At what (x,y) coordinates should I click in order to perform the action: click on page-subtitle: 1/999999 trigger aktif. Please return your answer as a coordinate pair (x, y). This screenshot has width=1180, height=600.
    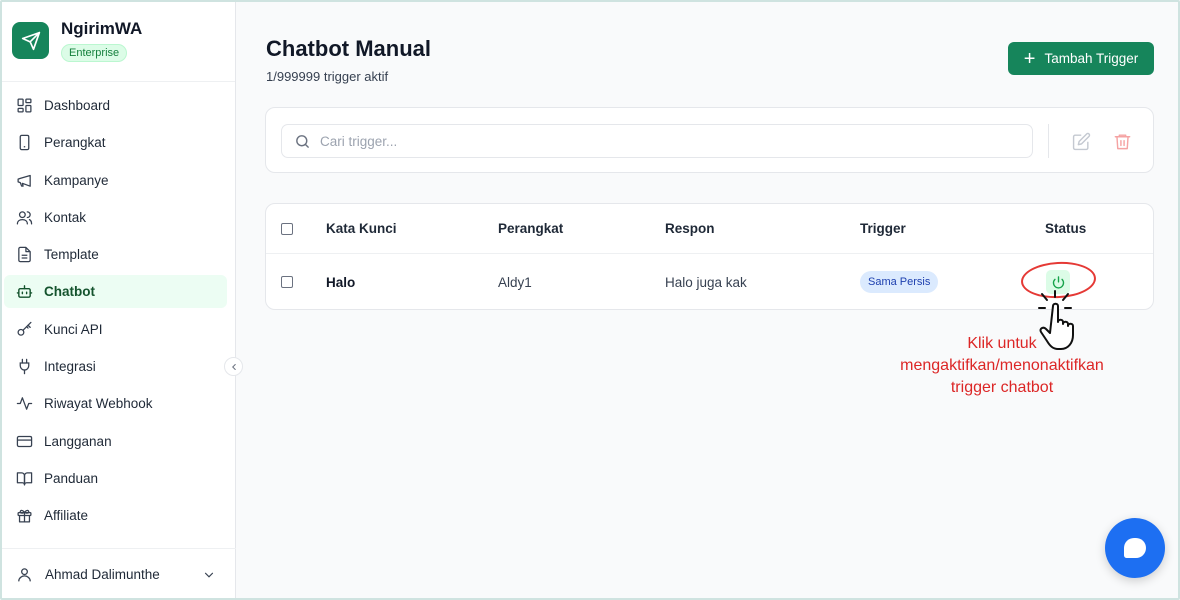
    Looking at the image, I should click on (327, 76).